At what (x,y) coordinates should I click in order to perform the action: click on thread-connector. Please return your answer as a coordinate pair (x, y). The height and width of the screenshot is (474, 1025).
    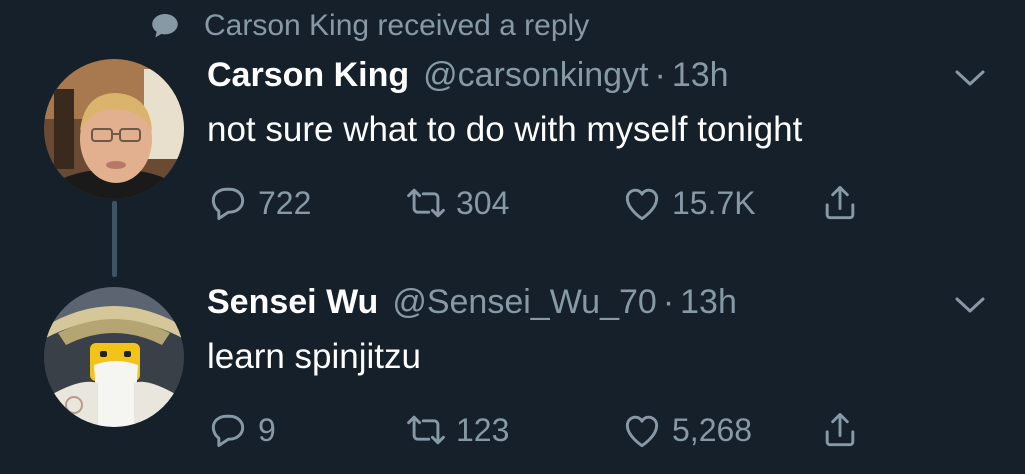
    Looking at the image, I should click on (114, 239).